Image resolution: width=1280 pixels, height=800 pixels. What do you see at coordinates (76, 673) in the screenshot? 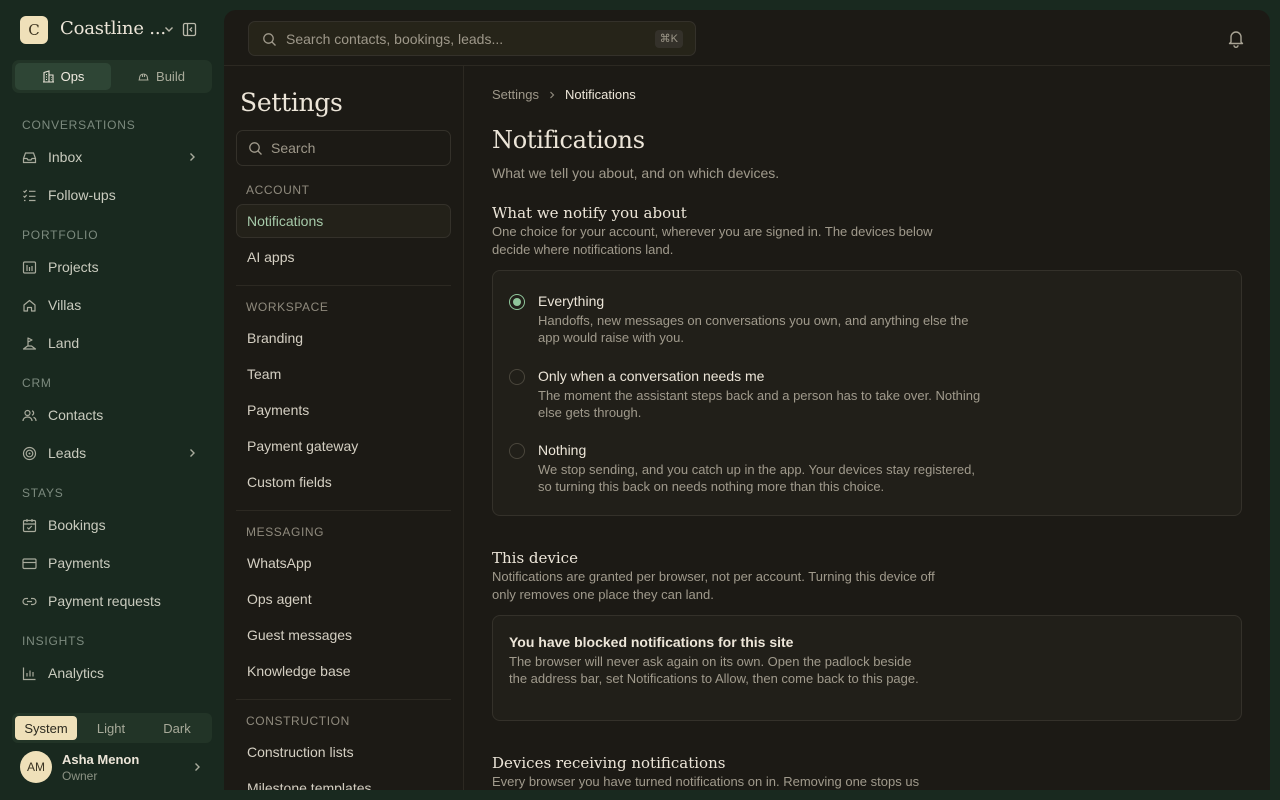
I see `nav-item-label: Analytics` at bounding box center [76, 673].